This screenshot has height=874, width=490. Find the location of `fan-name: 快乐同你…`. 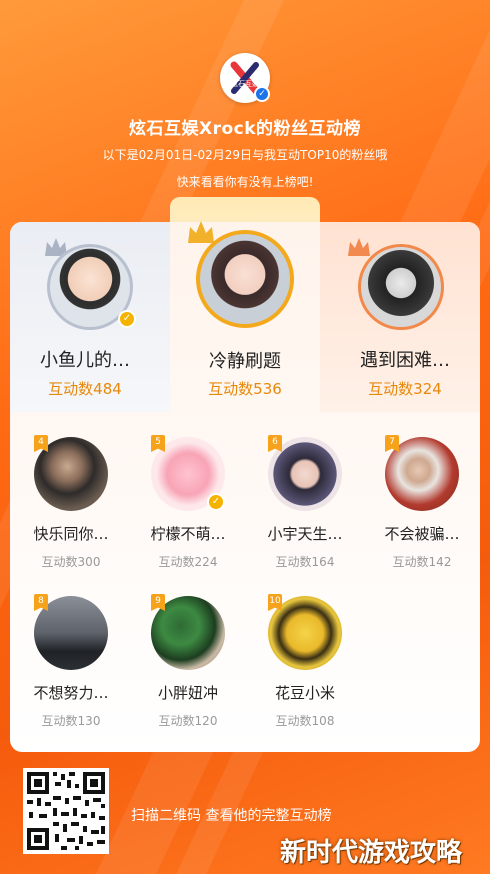

fan-name: 快乐同你… is located at coordinates (71, 534).